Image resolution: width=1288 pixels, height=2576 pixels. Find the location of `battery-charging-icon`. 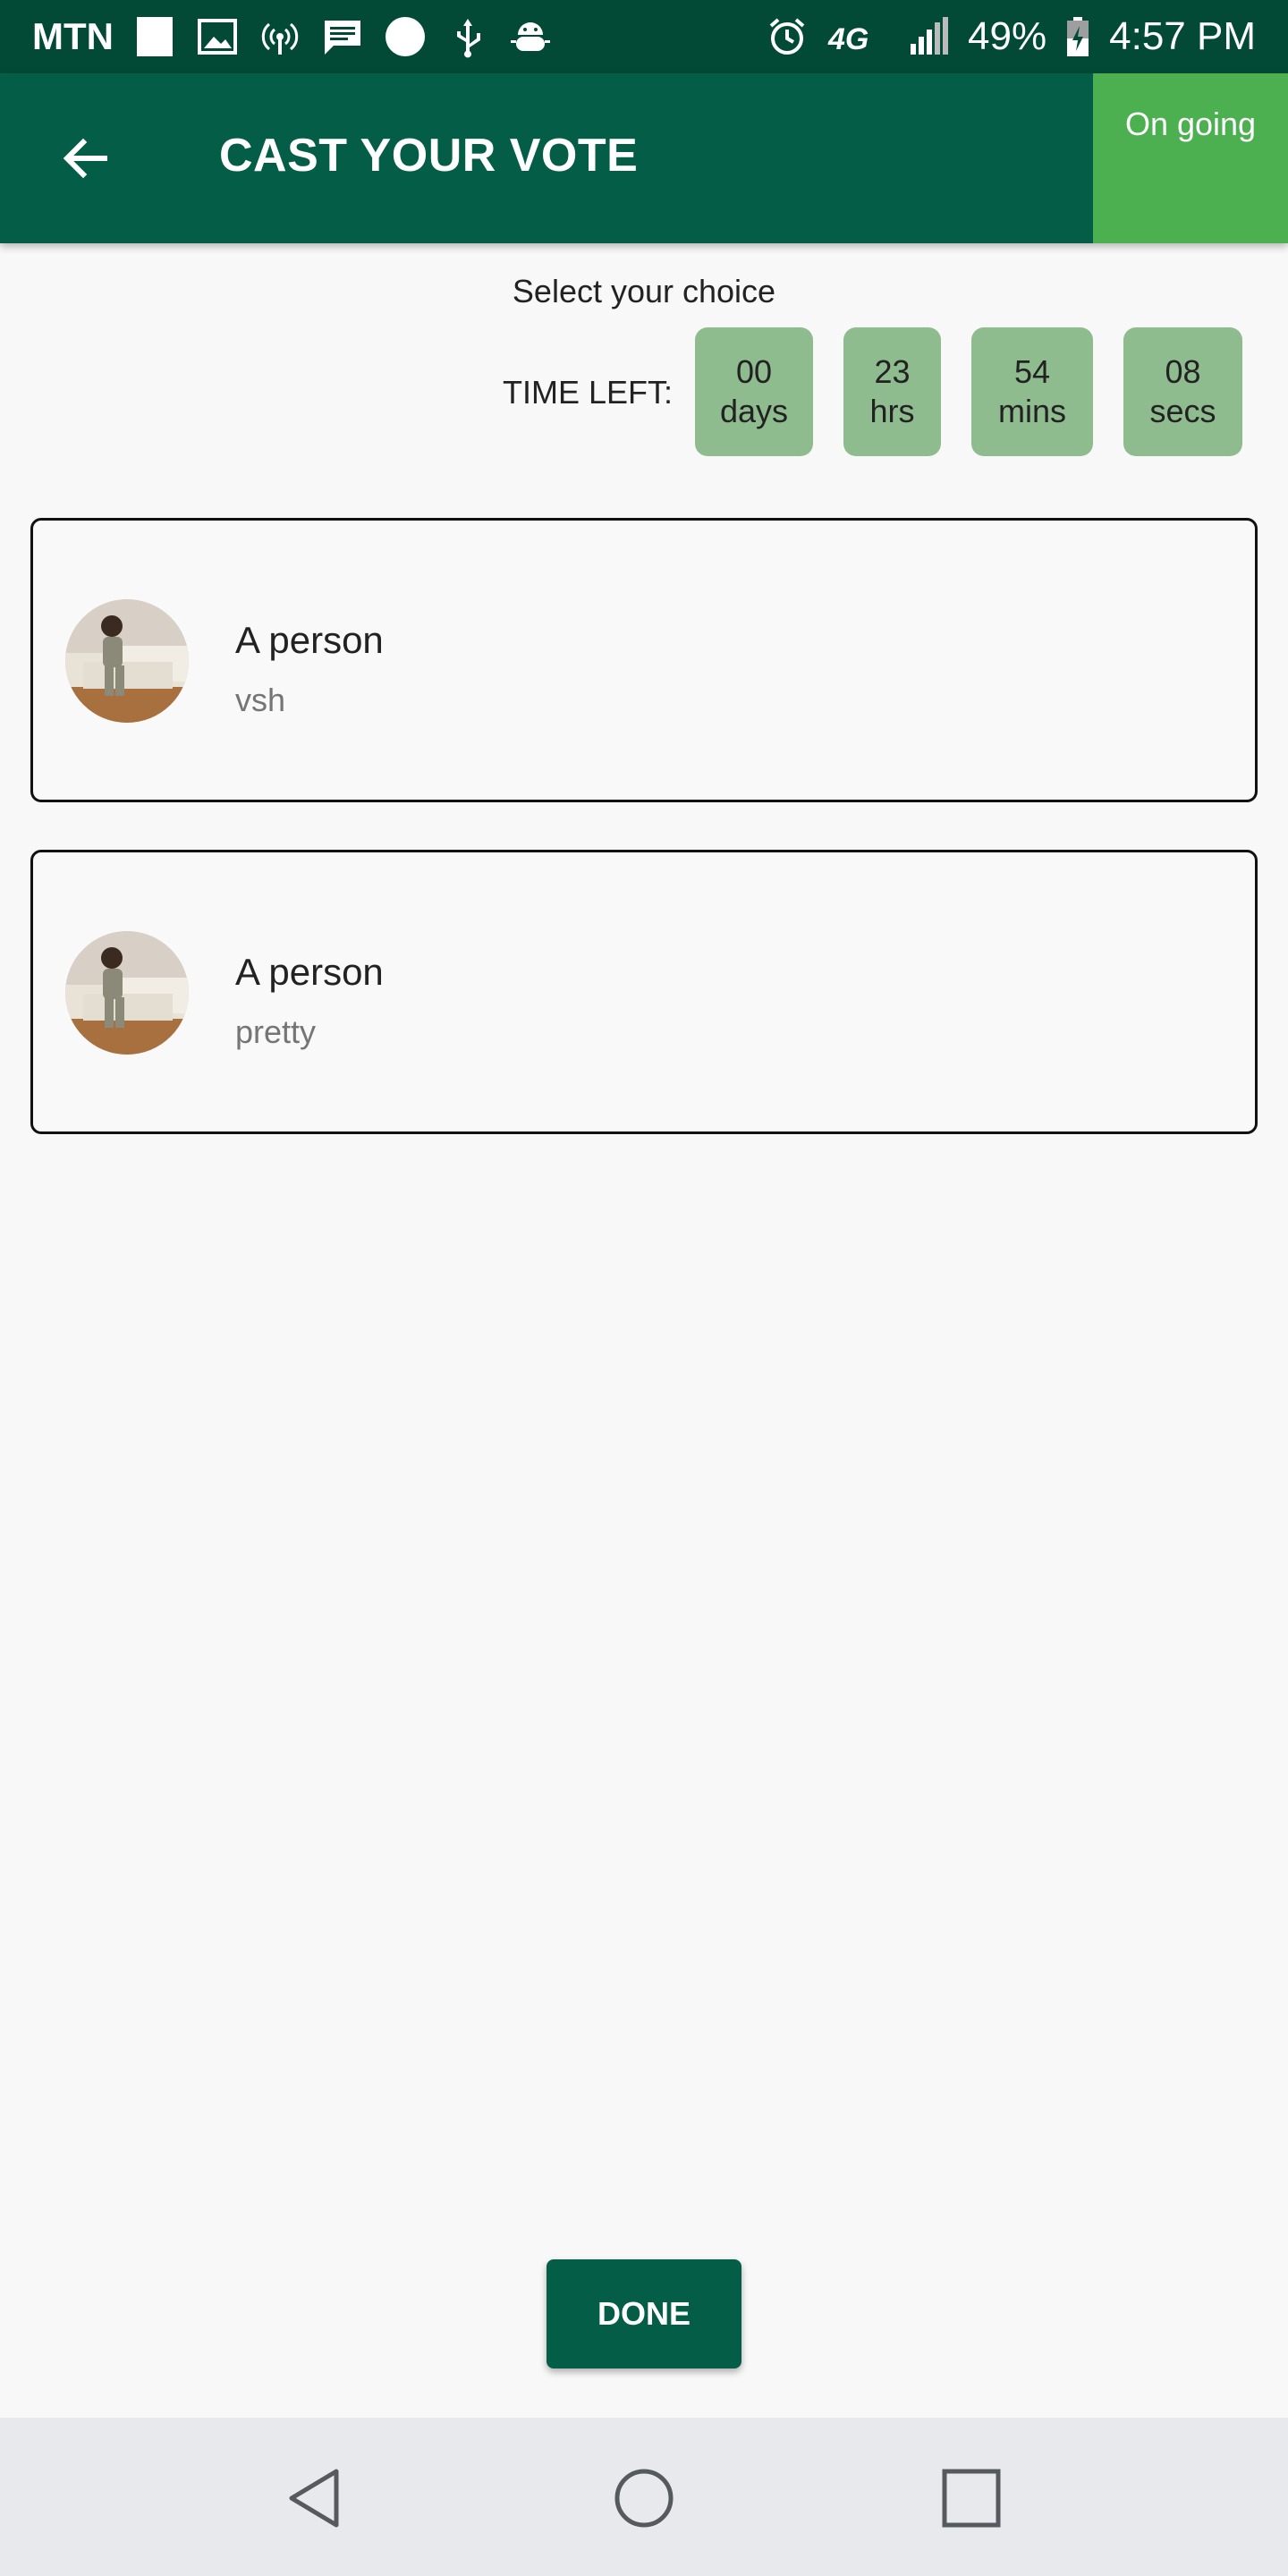

battery-charging-icon is located at coordinates (1077, 36).